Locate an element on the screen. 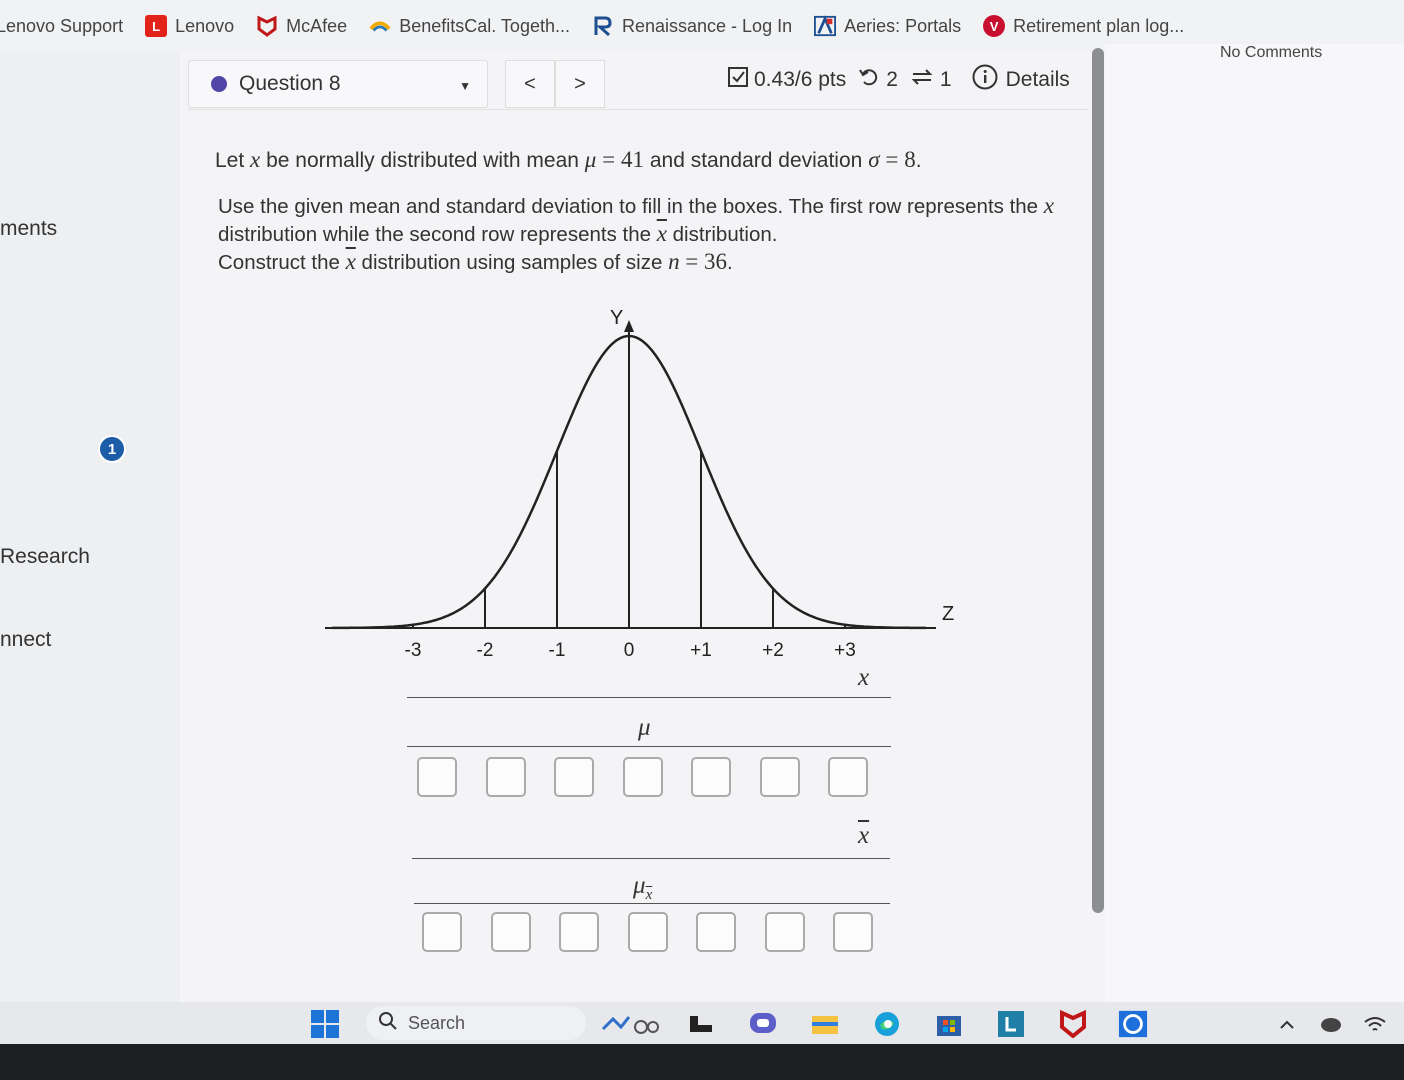  retries-count: 2 is located at coordinates (892, 79).